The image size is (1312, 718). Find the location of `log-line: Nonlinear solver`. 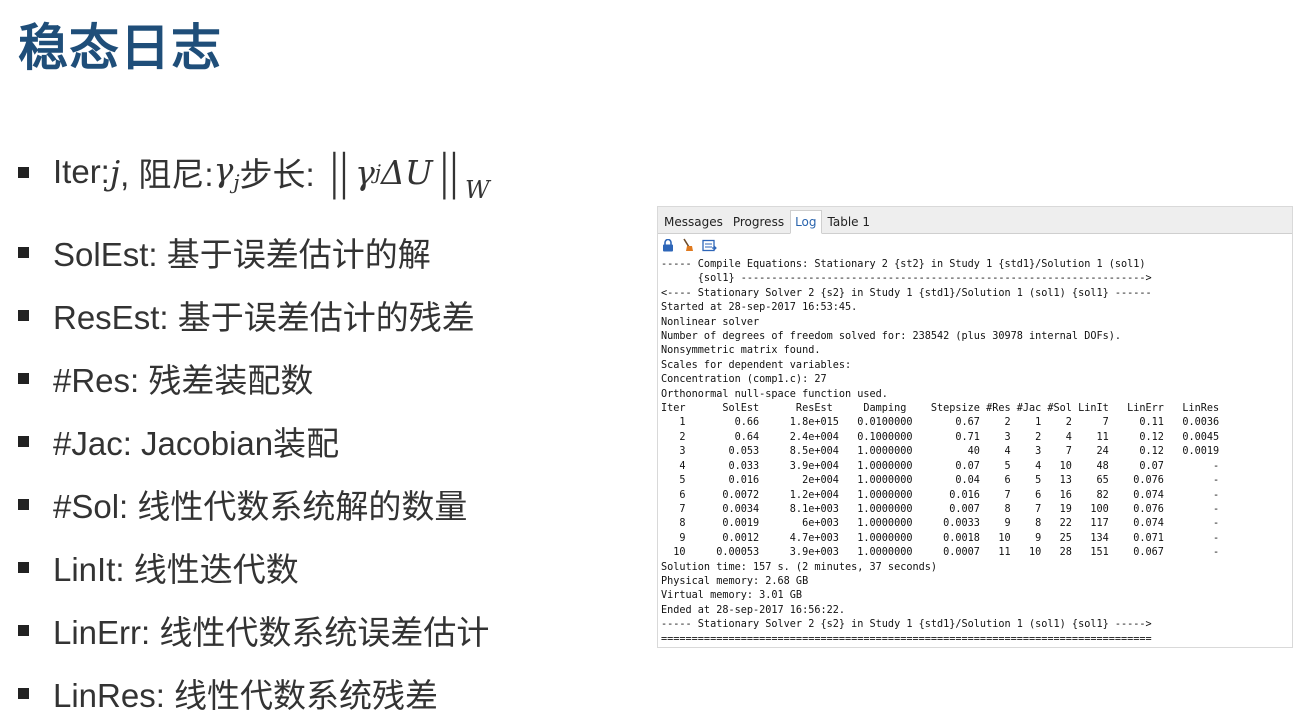

log-line: Nonlinear solver is located at coordinates (710, 322).